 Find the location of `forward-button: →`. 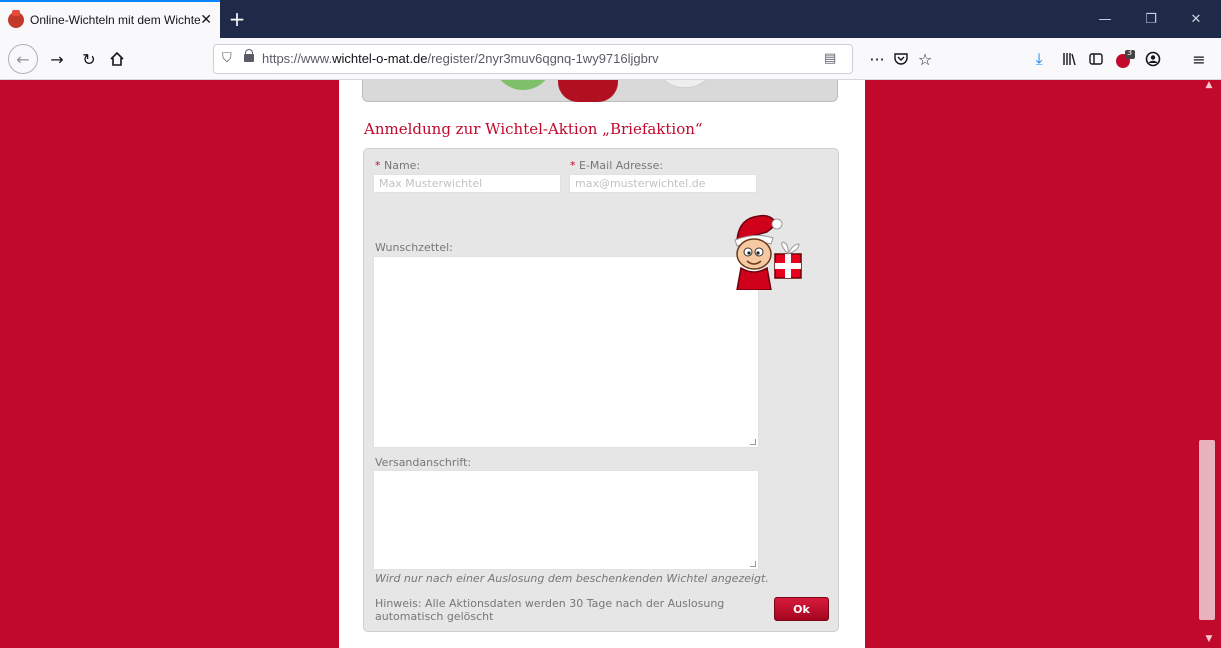

forward-button: → is located at coordinates (57, 59).